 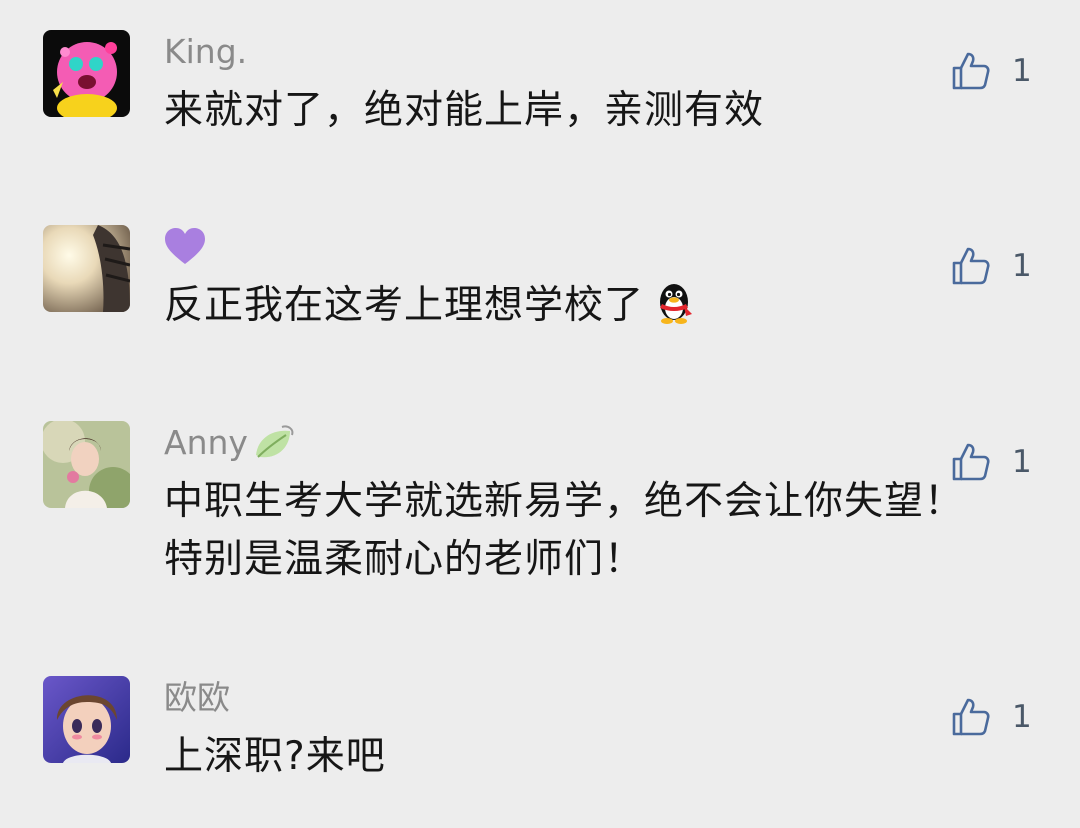 I want to click on sunlit-photo-avatar-image, so click(x=86, y=268).